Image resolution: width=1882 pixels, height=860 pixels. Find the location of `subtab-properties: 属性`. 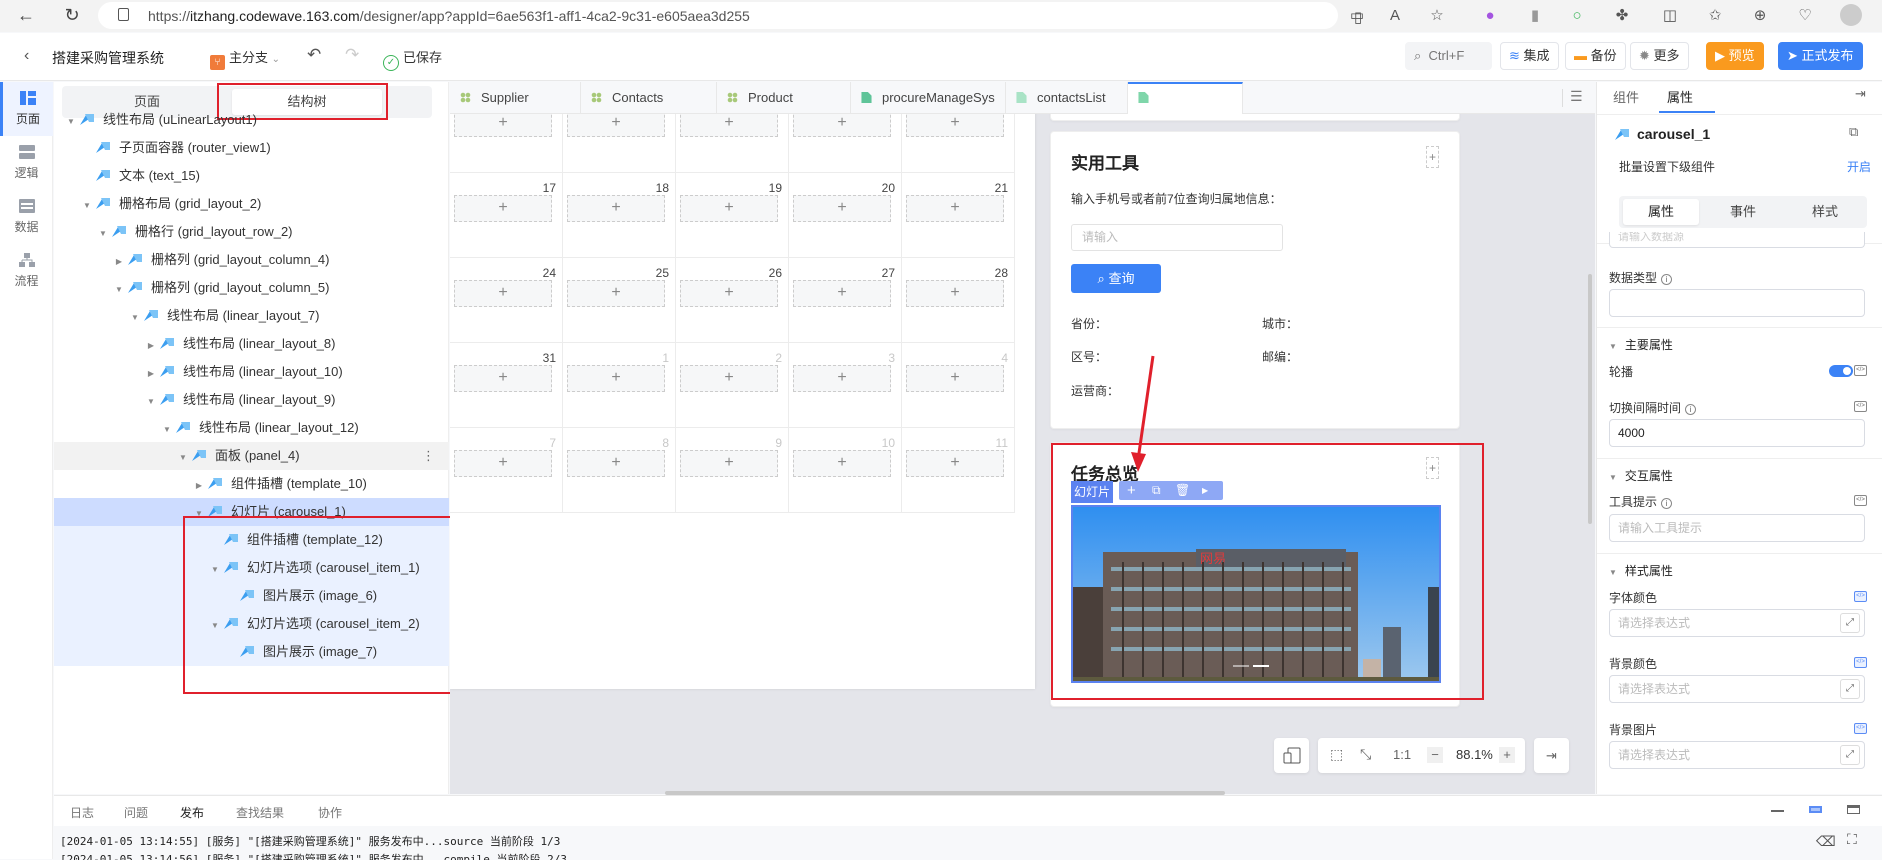

subtab-properties: 属性 is located at coordinates (1661, 212).